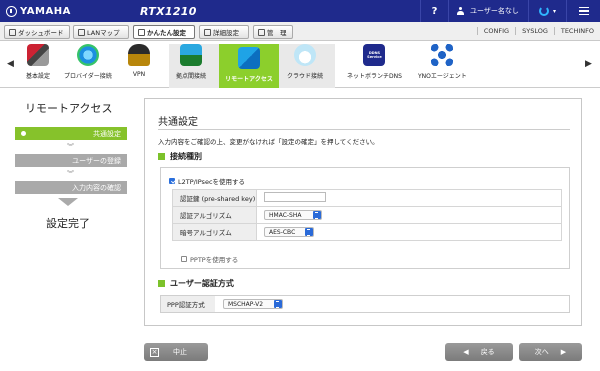 The width and height of the screenshot is (600, 371). What do you see at coordinates (164, 32) in the screenshot?
I see `tab-easy-setup: かんたん設定` at bounding box center [164, 32].